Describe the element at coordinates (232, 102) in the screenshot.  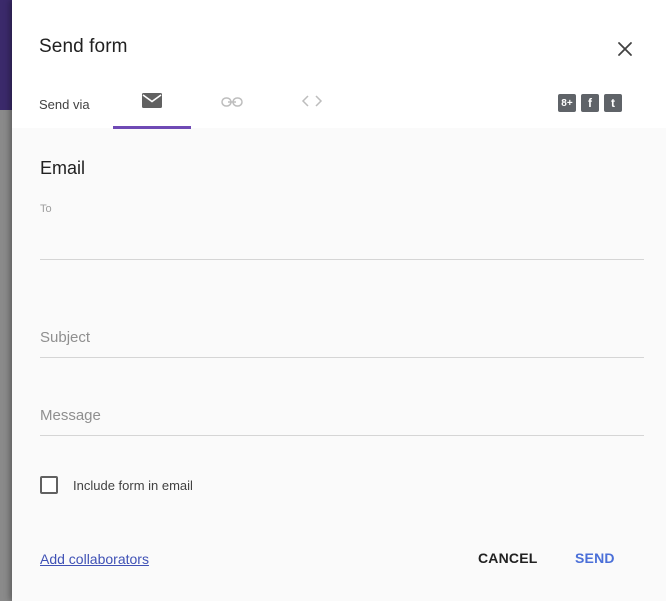
I see `link-icon` at that location.